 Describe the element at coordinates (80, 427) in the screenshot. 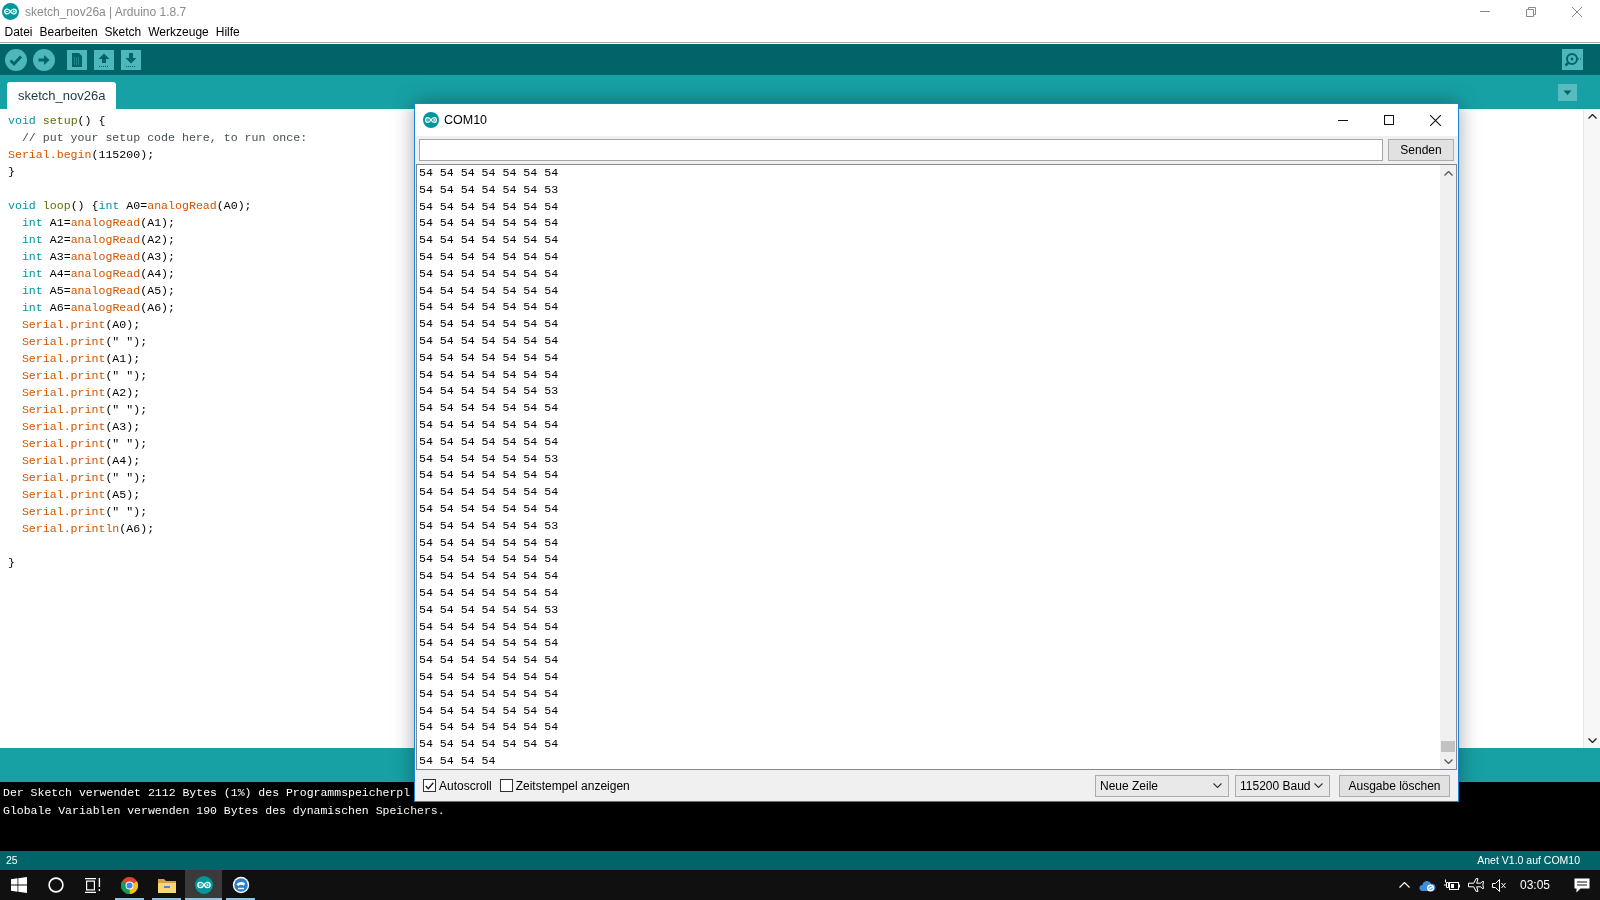

I see `code-line: Serial.print(A3);` at that location.